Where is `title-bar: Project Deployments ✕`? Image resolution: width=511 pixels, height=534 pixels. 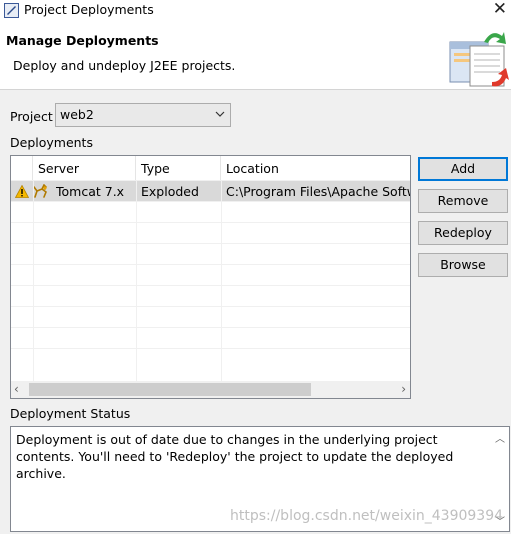
title-bar: Project Deployments ✕ is located at coordinates (255, 11).